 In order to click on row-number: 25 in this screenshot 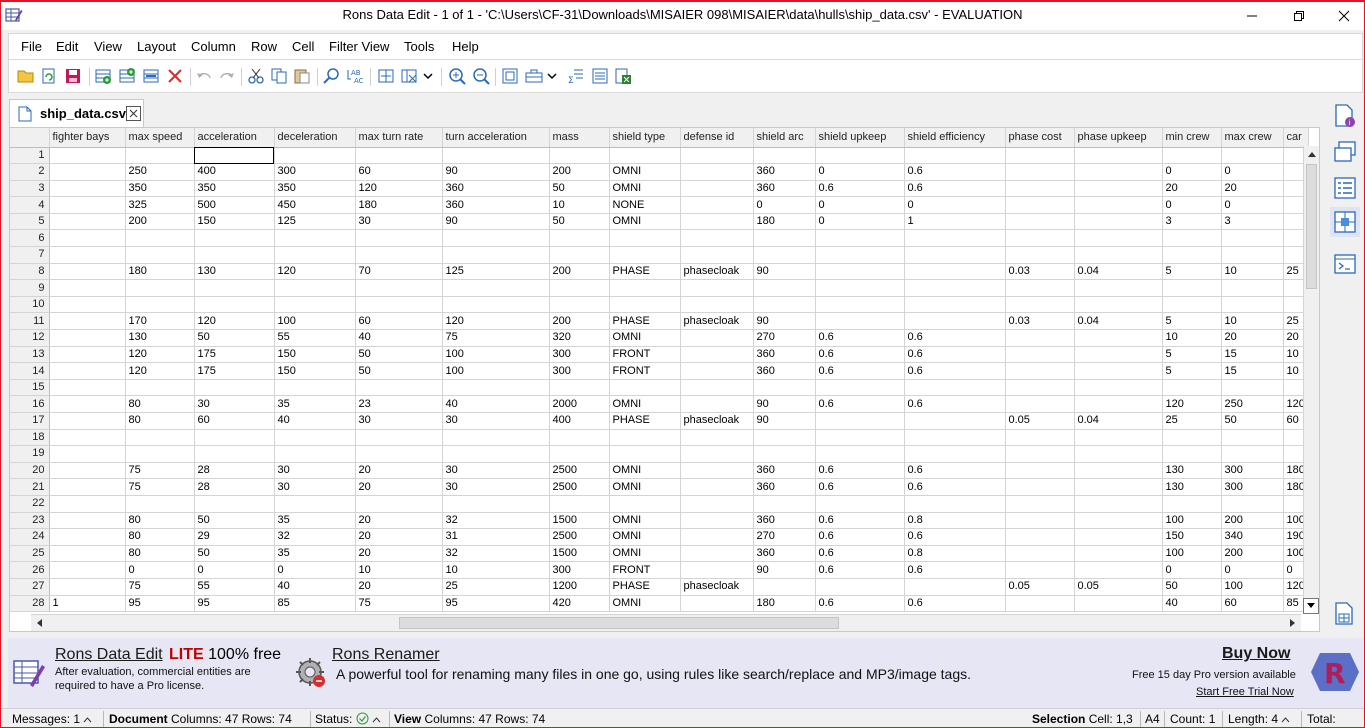, I will do `click(30, 554)`.